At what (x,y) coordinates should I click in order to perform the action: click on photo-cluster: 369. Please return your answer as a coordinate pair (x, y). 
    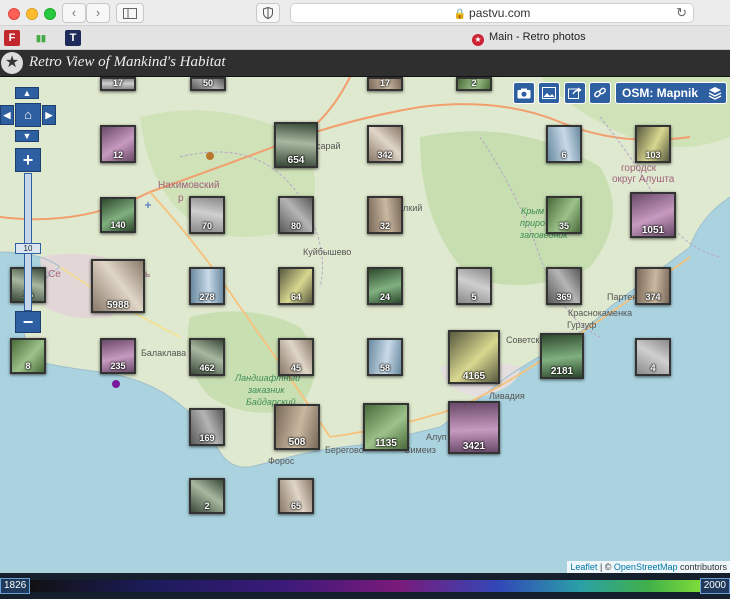
    Looking at the image, I should click on (564, 286).